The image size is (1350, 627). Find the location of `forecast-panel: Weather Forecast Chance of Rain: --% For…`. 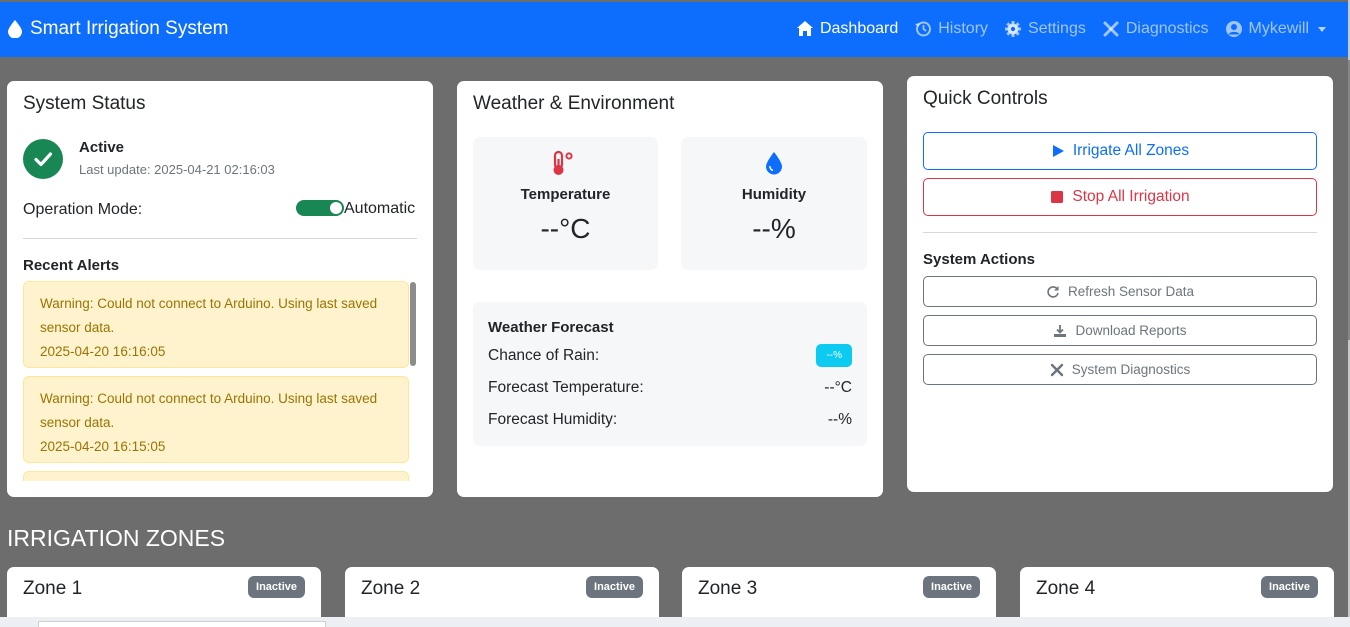

forecast-panel: Weather Forecast Chance of Rain: --% For… is located at coordinates (670, 374).